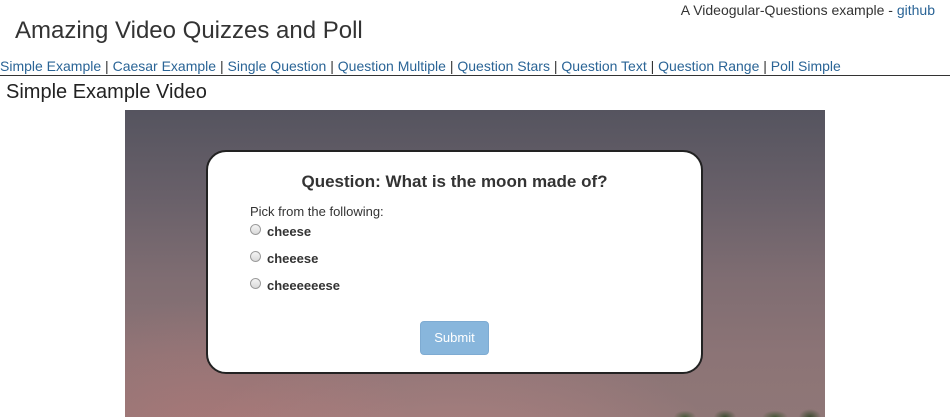 This screenshot has width=950, height=417. Describe the element at coordinates (289, 231) in the screenshot. I see `quiz-option-label: cheese` at that location.